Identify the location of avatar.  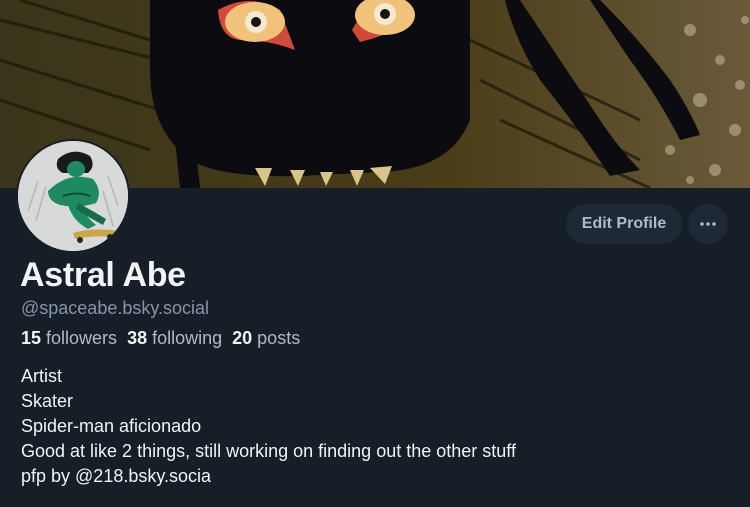
(73, 196).